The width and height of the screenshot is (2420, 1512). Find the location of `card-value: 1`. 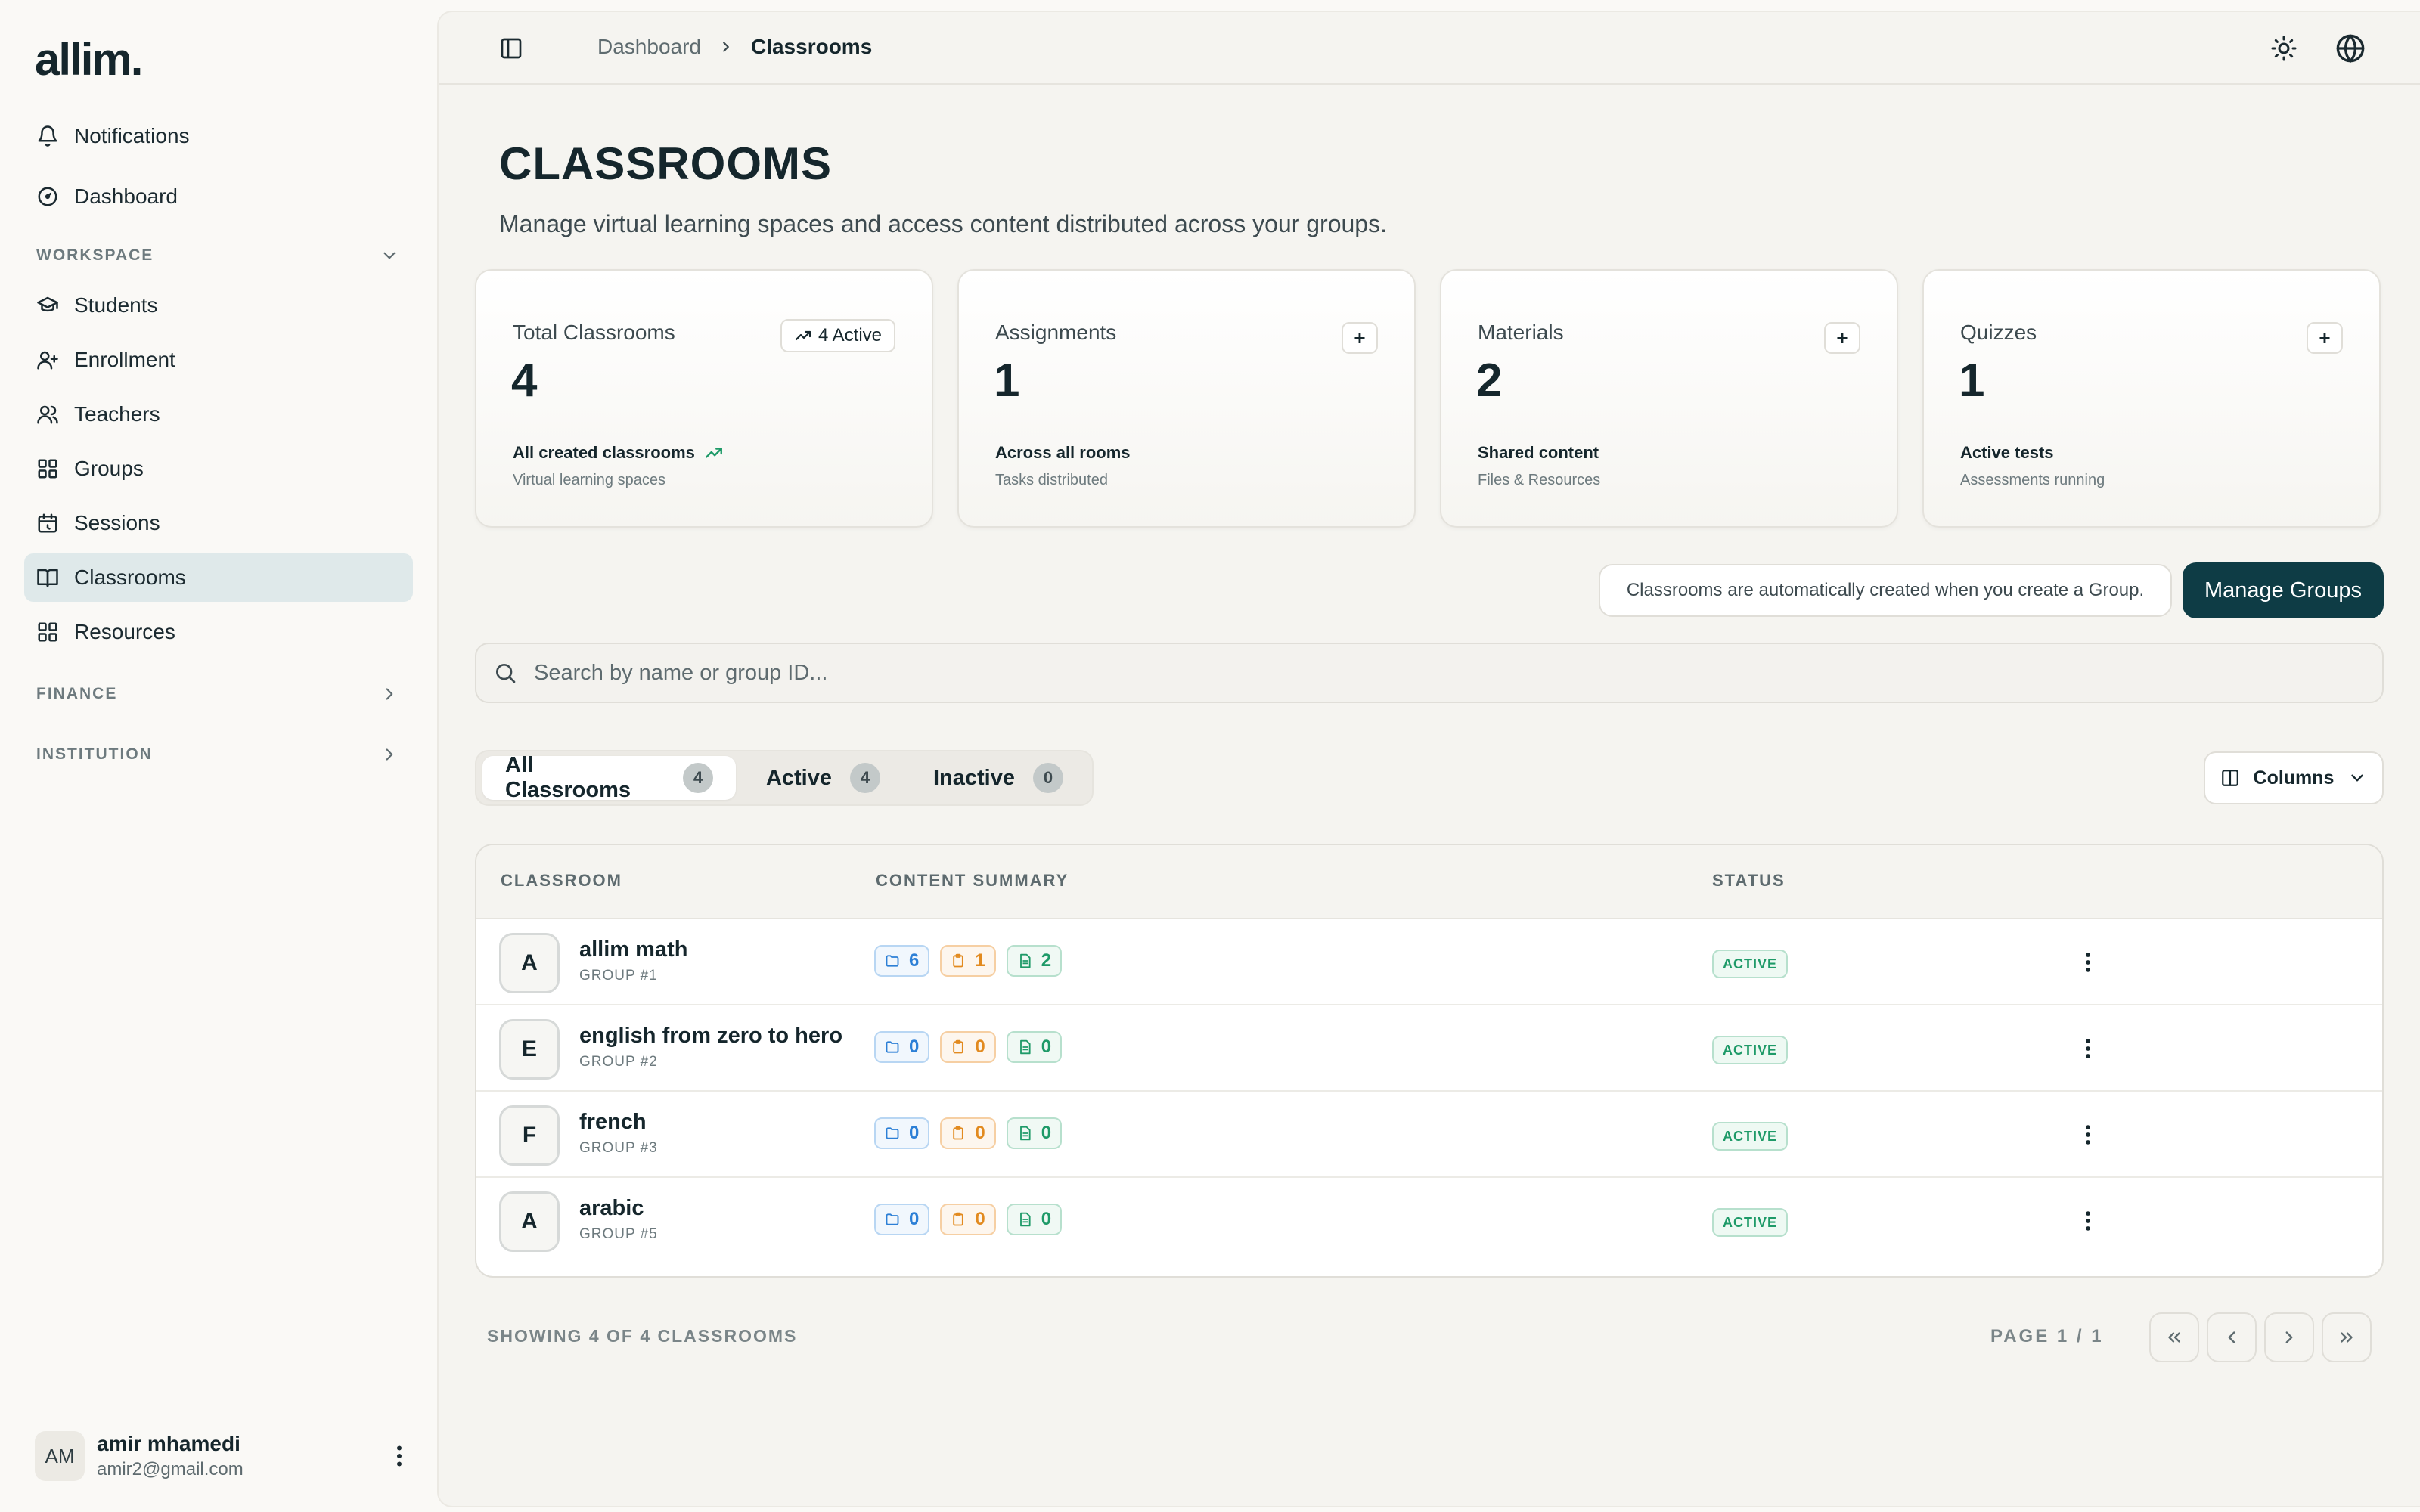

card-value: 1 is located at coordinates (1007, 381).